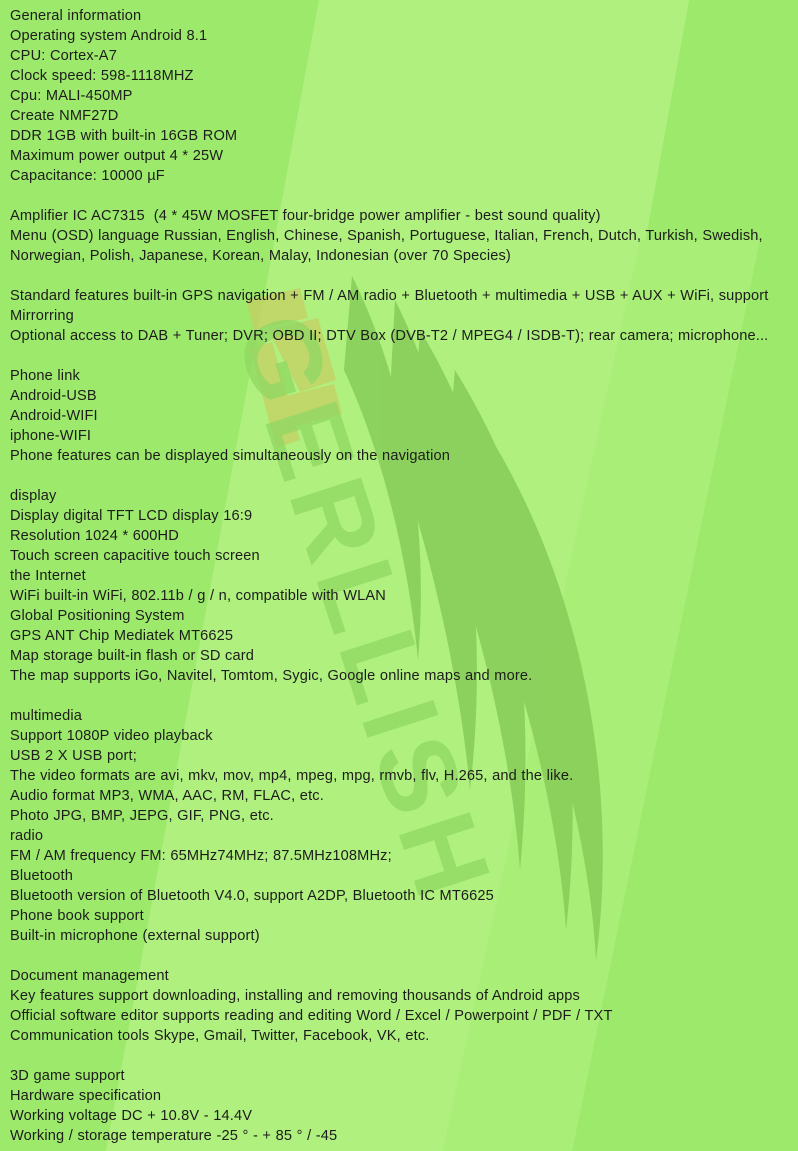 The height and width of the screenshot is (1151, 798). Describe the element at coordinates (33, 496) in the screenshot. I see `section-heading-display: display` at that location.